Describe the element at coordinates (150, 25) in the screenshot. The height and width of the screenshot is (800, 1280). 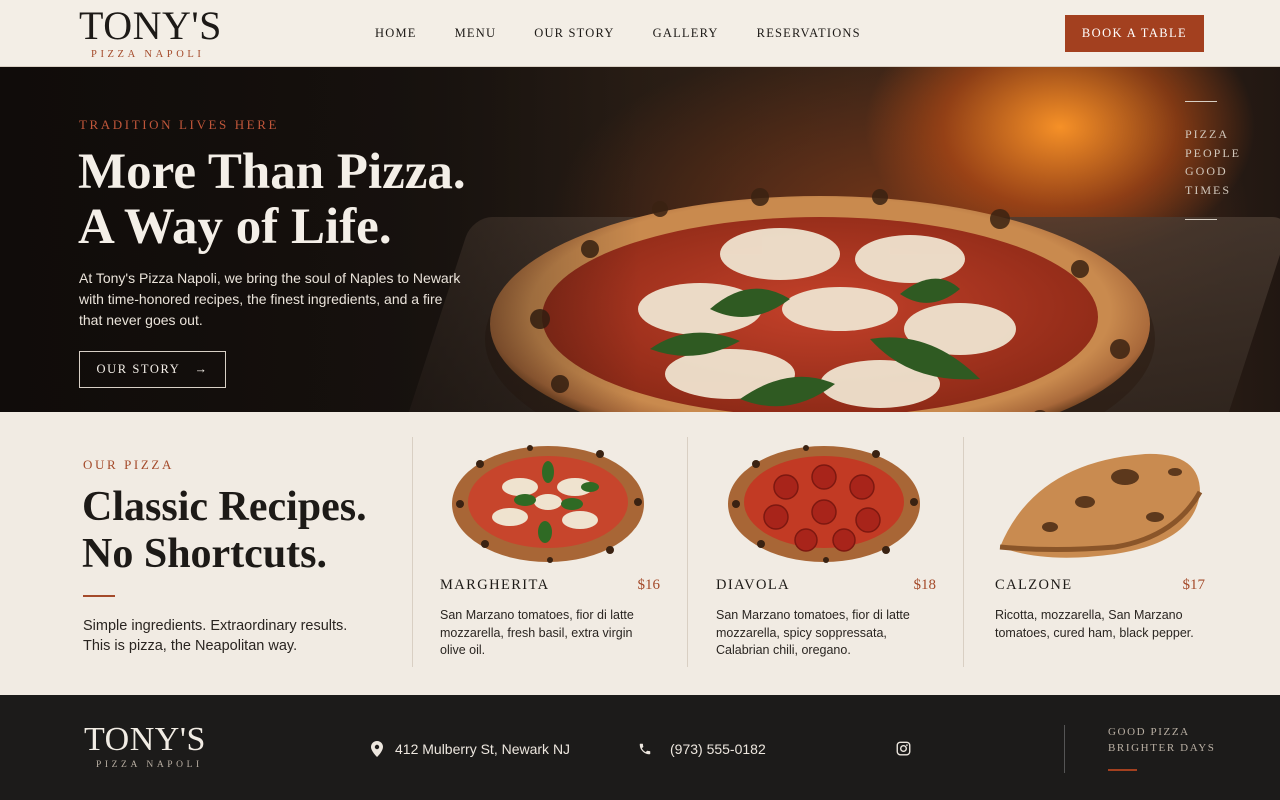
I see `brand-name: TONY'S` at that location.